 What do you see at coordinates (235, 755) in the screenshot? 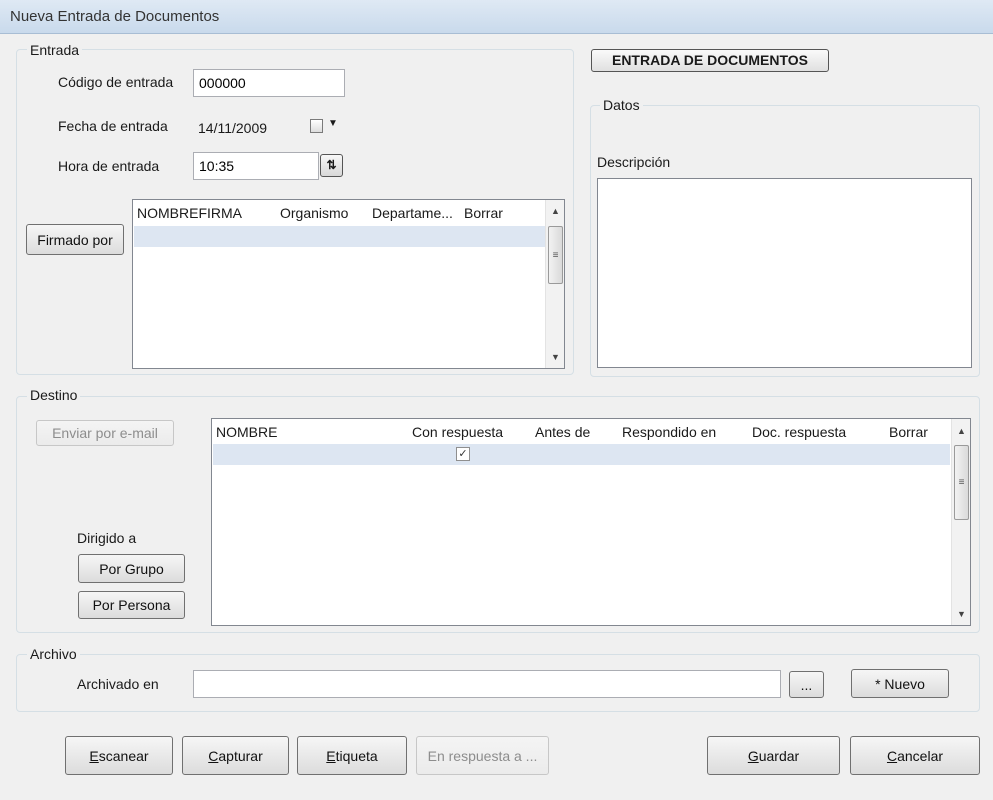
I see `capturar-button: Capturar` at bounding box center [235, 755].